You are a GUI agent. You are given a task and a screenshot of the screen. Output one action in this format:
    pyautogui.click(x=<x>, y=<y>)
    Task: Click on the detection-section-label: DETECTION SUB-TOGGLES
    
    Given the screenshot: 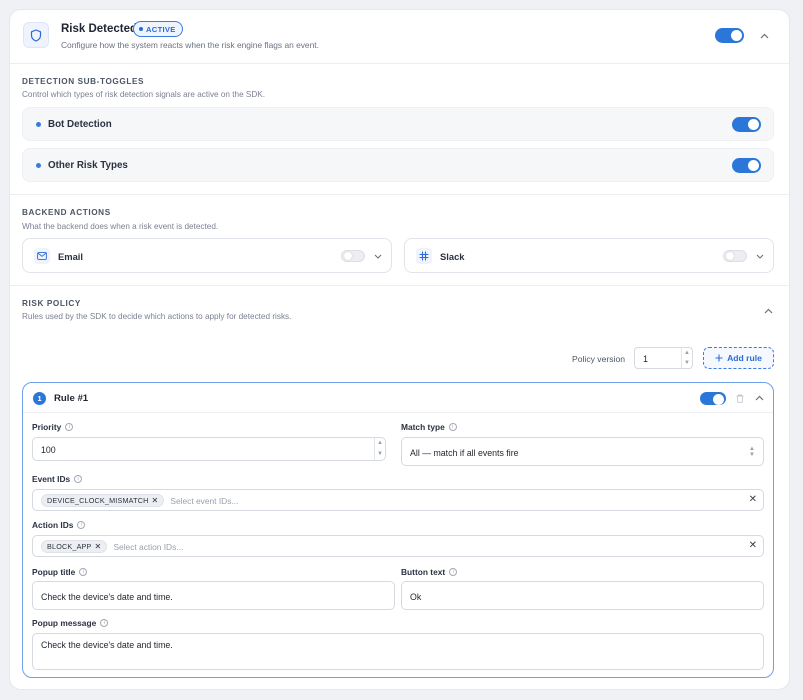 What is the action you would take?
    pyautogui.click(x=83, y=81)
    